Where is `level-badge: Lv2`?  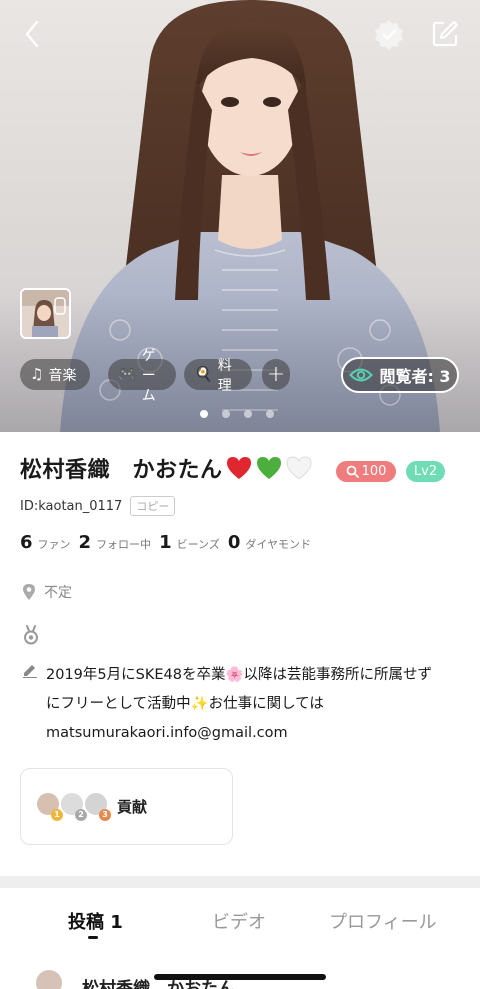 level-badge: Lv2 is located at coordinates (425, 471).